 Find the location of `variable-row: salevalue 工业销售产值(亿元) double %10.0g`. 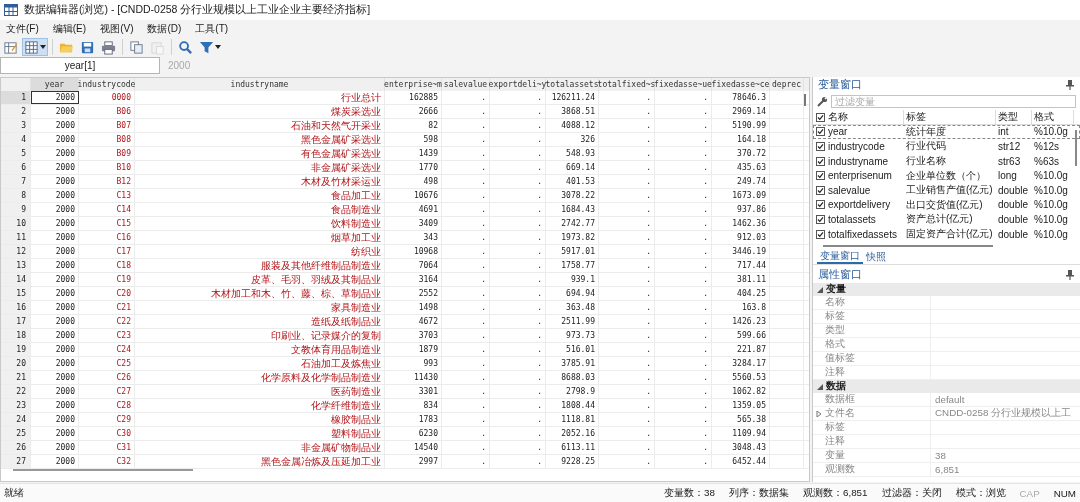

variable-row: salevalue 工业销售产值(亿元) double %10.0g is located at coordinates (946, 190).